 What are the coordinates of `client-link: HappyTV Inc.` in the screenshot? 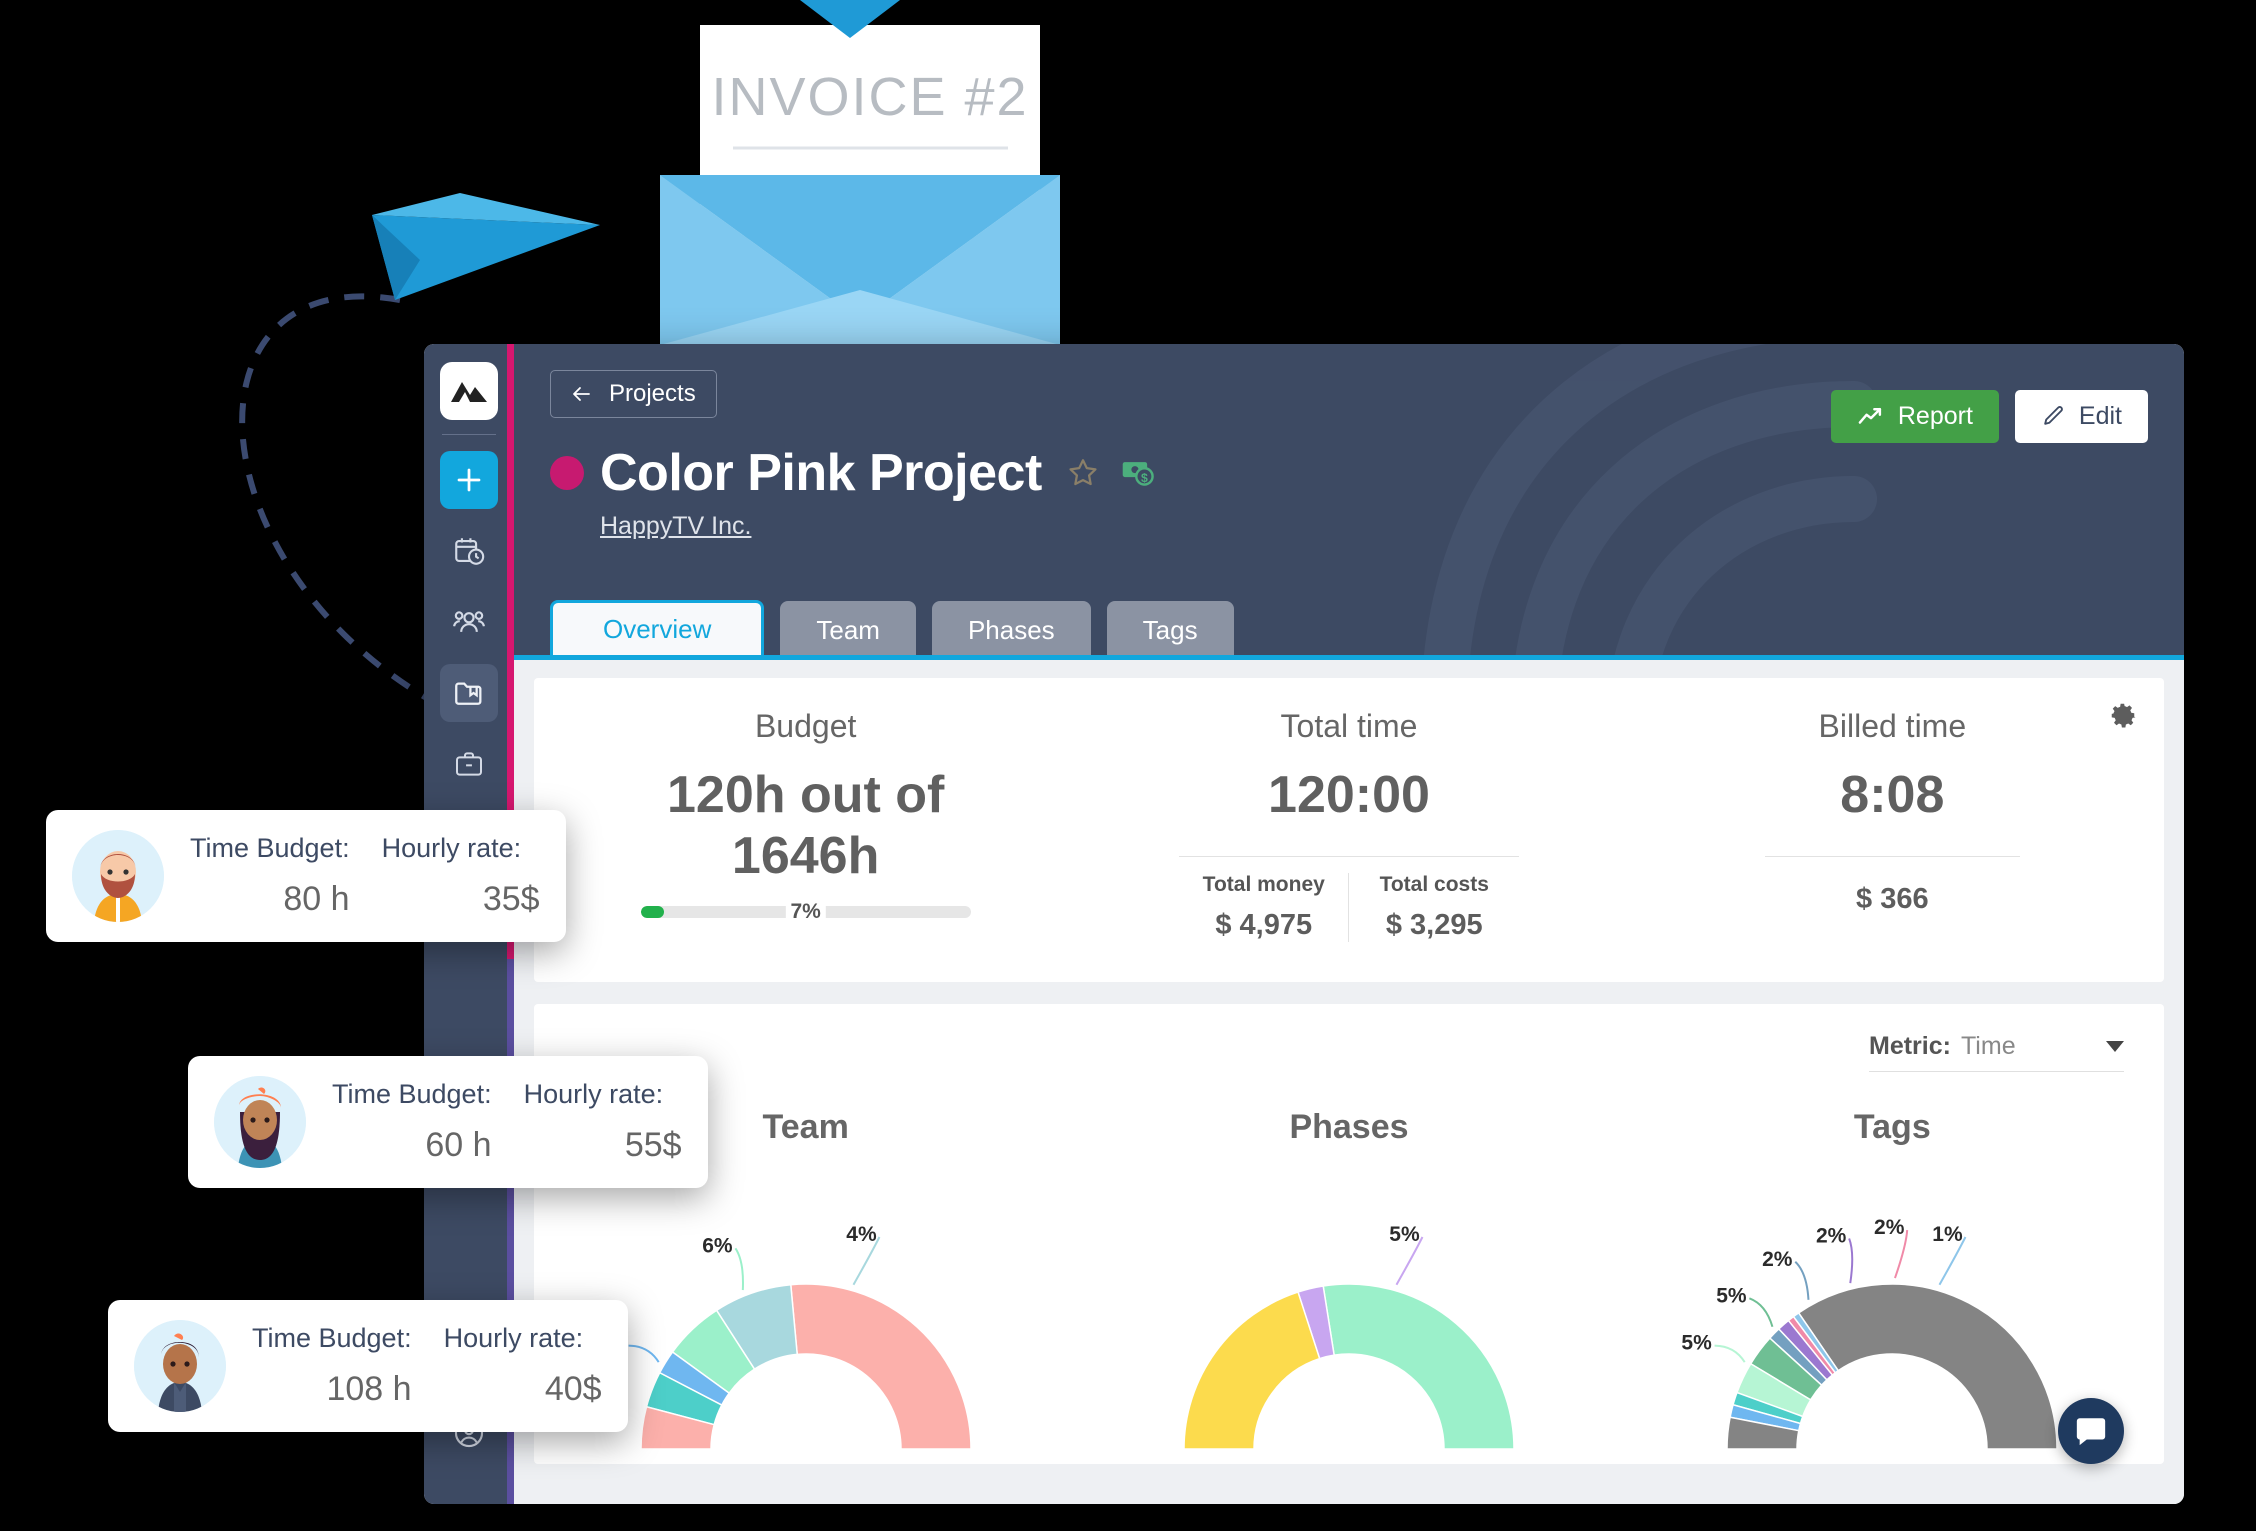 It's located at (675, 526).